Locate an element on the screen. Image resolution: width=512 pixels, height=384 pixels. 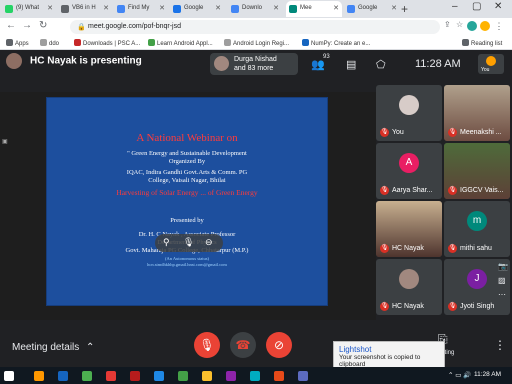
tab-vb6: VB6 in H ✕ is located at coordinates (85, 9).